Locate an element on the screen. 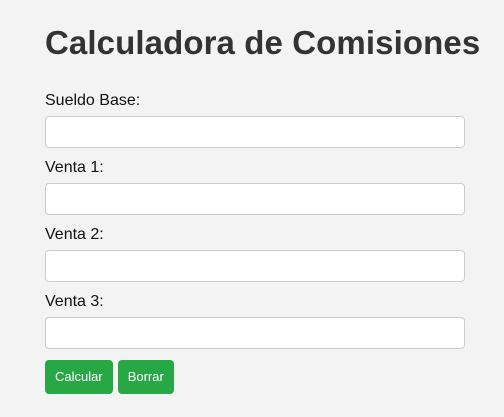  calculate-button: Calcular is located at coordinates (79, 377).